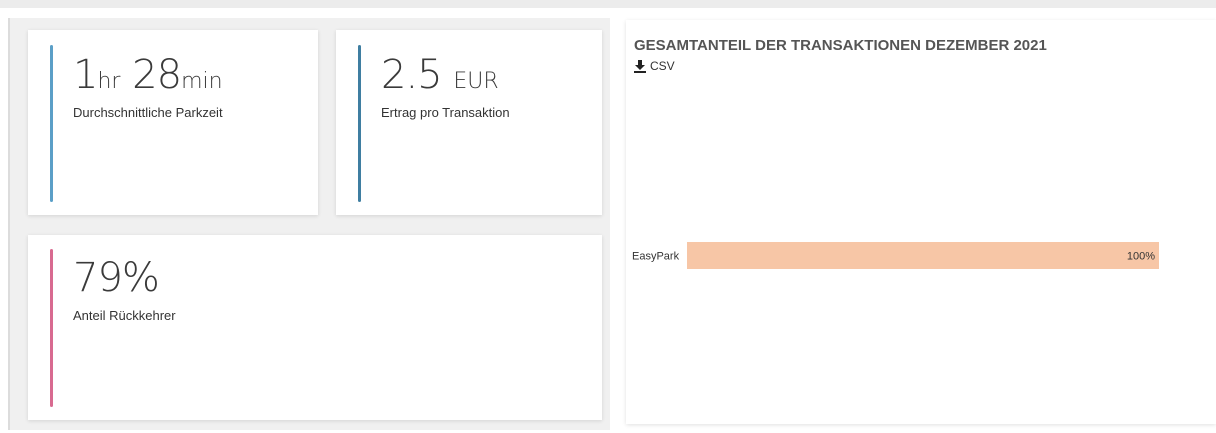  I want to click on category-label: EasyPark, so click(656, 257).